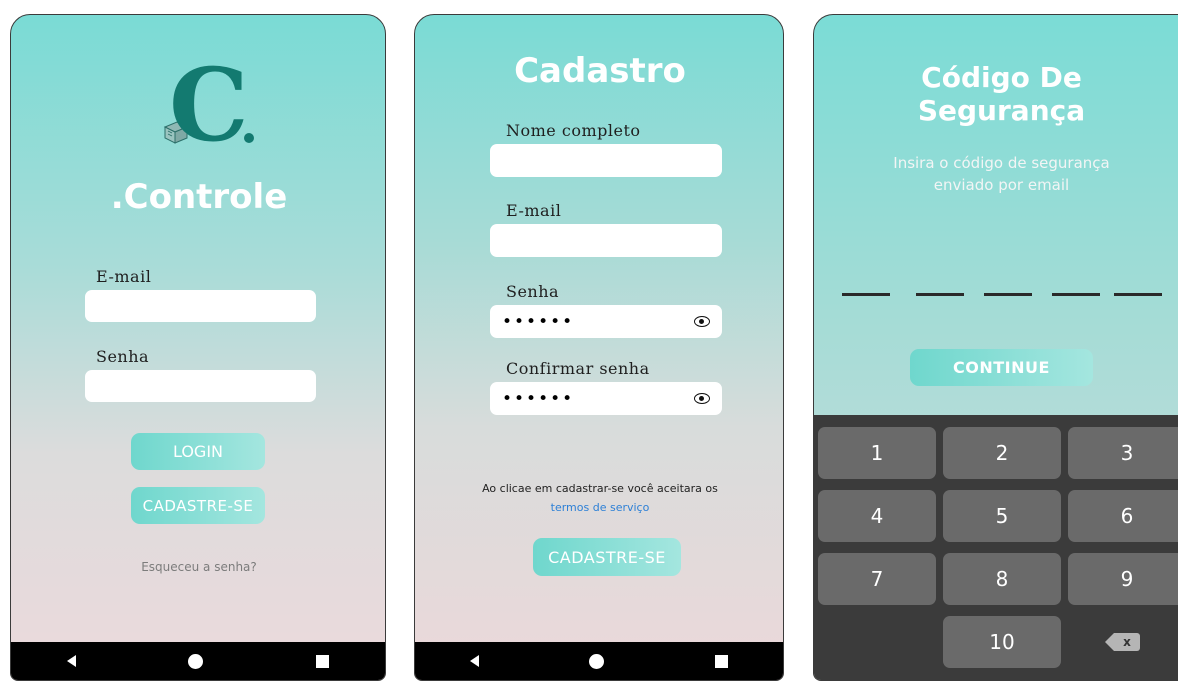 This screenshot has height=681, width=1178. Describe the element at coordinates (578, 368) in the screenshot. I see `confirm-password-label: Confirmar senha` at that location.